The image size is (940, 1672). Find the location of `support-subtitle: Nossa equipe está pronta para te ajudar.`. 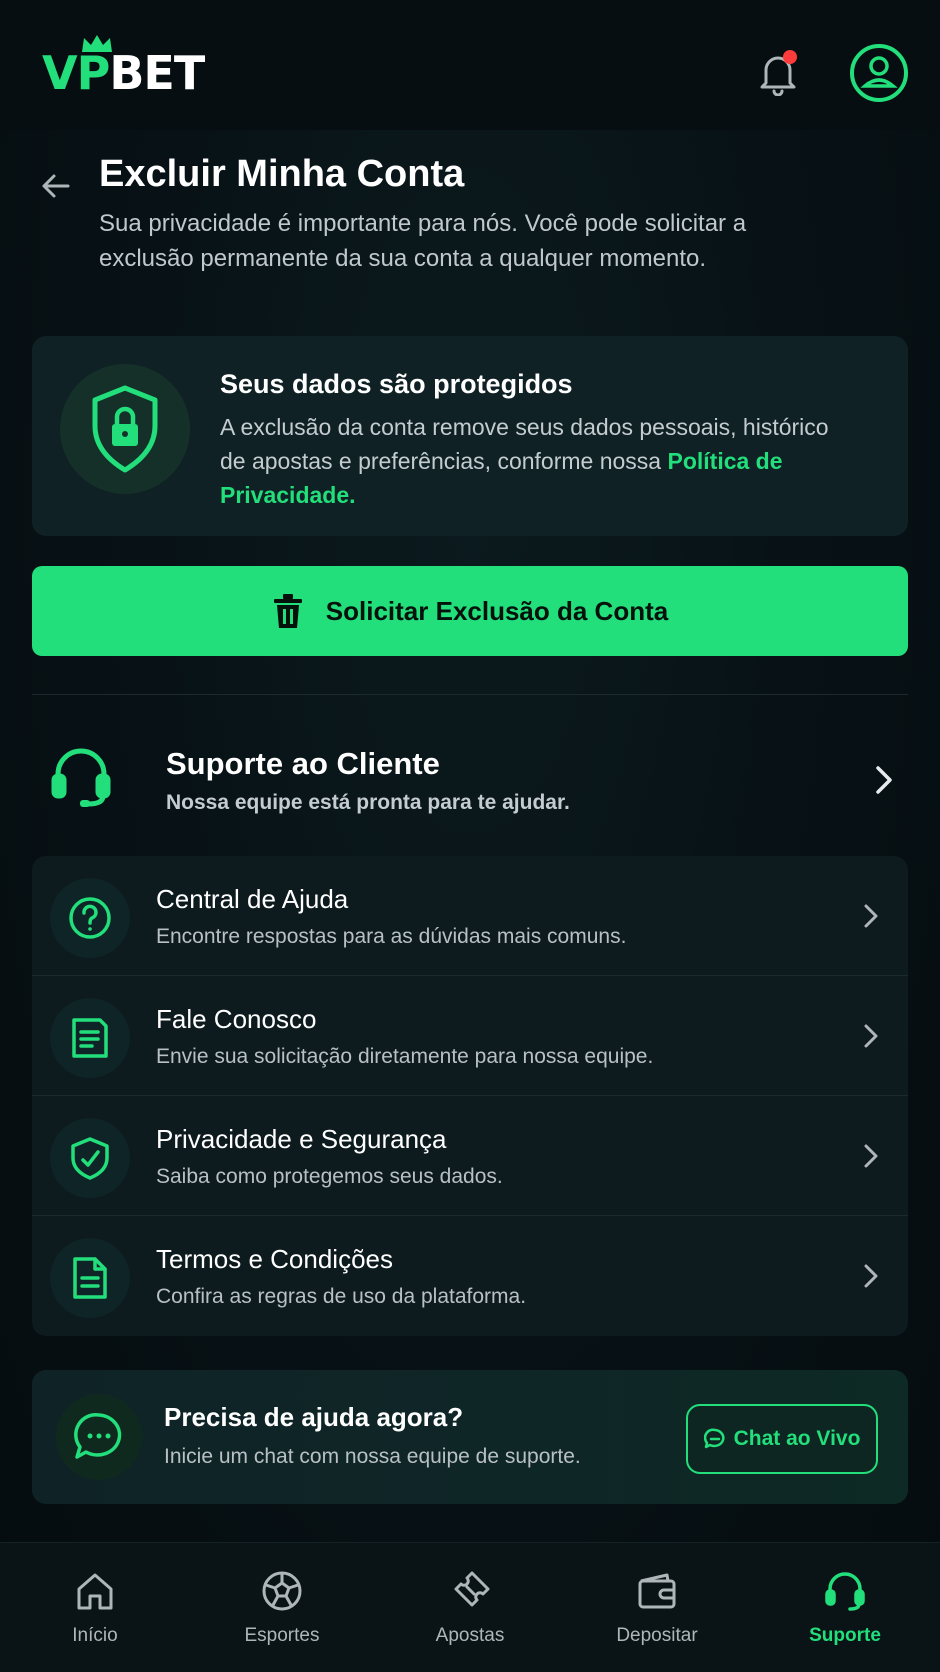

support-subtitle: Nossa equipe está pronta para te ajudar. is located at coordinates (368, 802).